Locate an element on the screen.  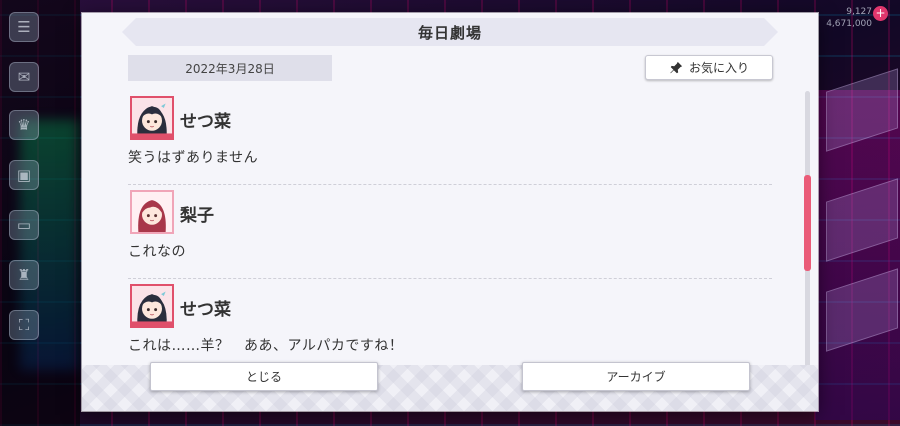
screen-icon: ▭ is located at coordinates (24, 225).